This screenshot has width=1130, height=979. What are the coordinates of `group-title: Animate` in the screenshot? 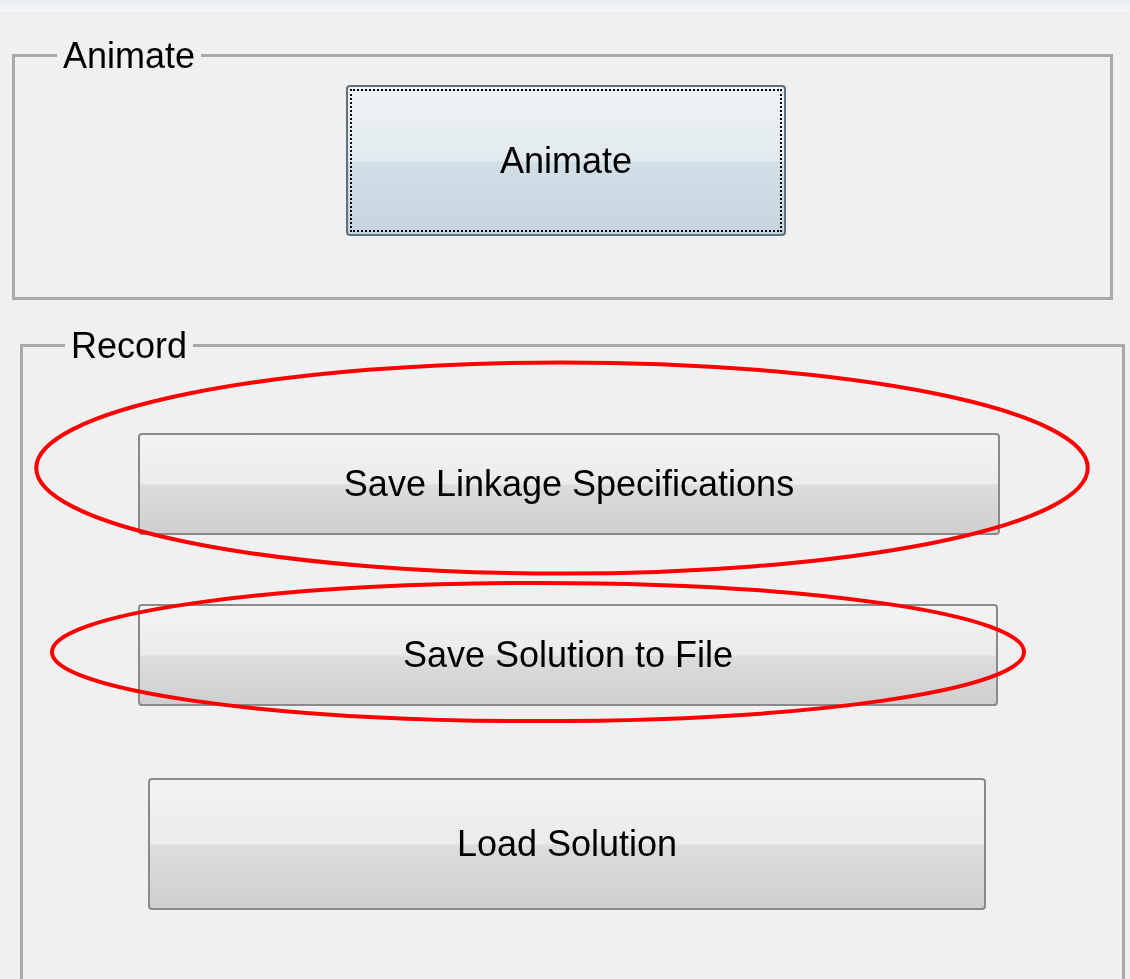 It's located at (129, 55).